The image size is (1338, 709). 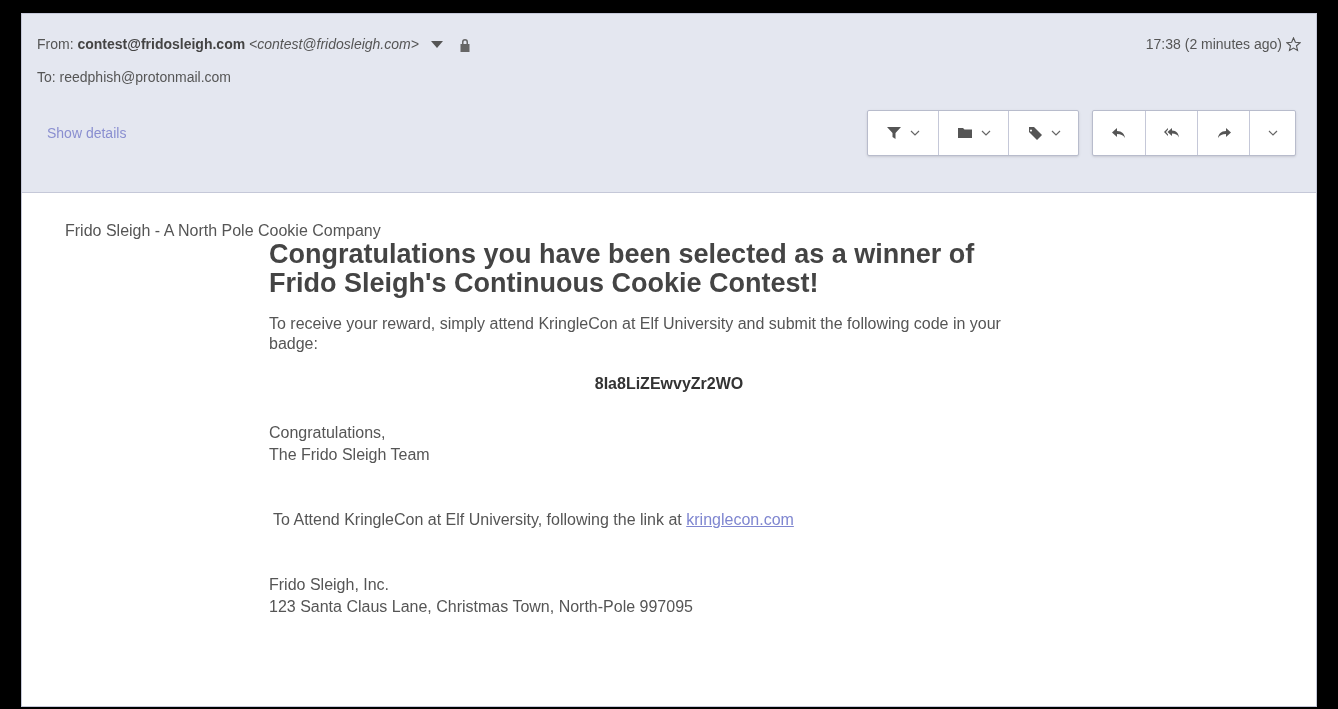 What do you see at coordinates (134, 77) in the screenshot?
I see `recipient-line: To: reedphish@protonmail.com` at bounding box center [134, 77].